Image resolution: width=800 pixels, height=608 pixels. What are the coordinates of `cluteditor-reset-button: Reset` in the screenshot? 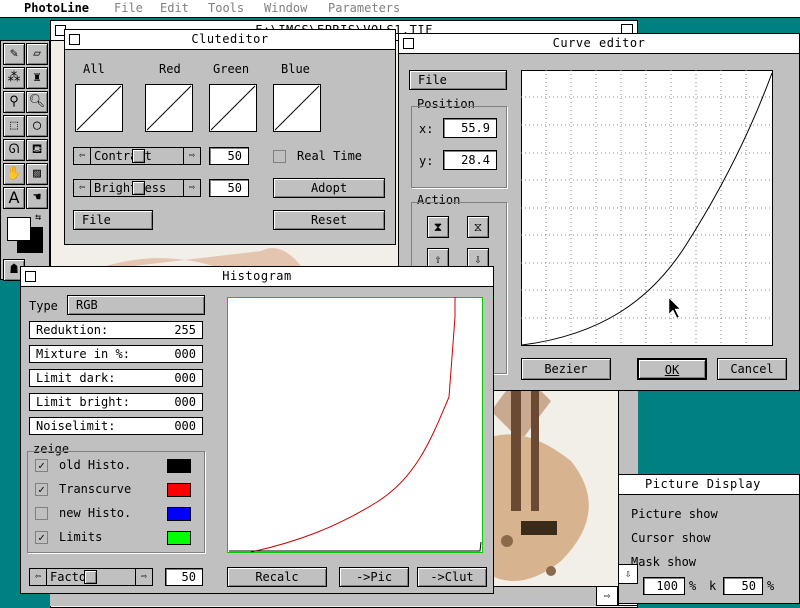 It's located at (329, 220).